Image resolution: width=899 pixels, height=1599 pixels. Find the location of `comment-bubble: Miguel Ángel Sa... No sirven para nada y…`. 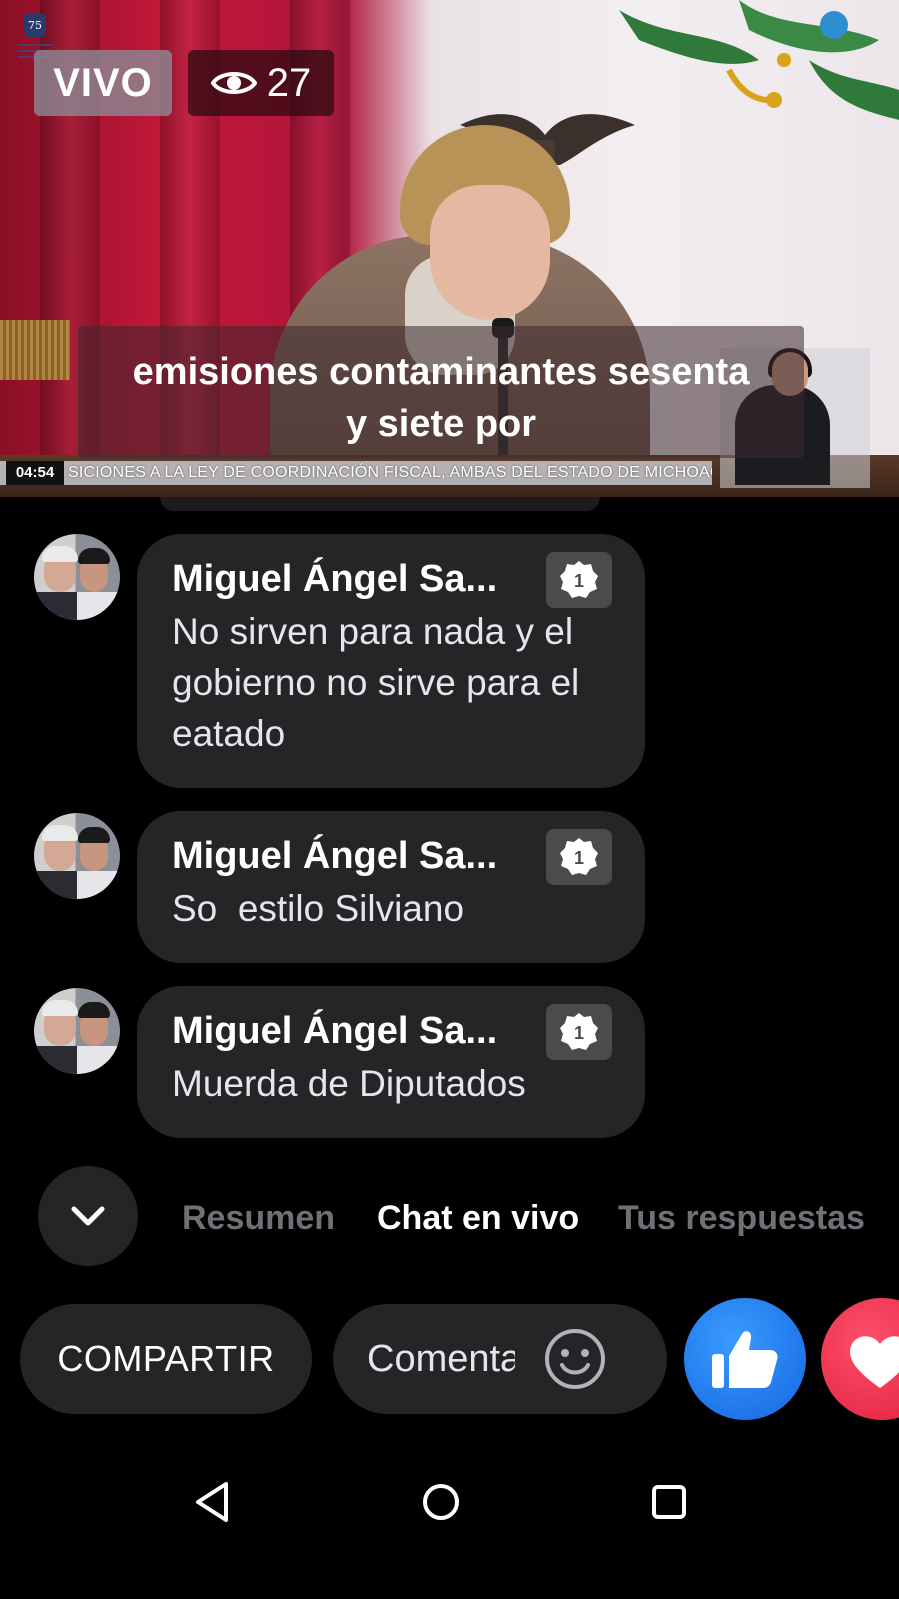

comment-bubble: Miguel Ángel Sa... No sirven para nada y… is located at coordinates (391, 661).